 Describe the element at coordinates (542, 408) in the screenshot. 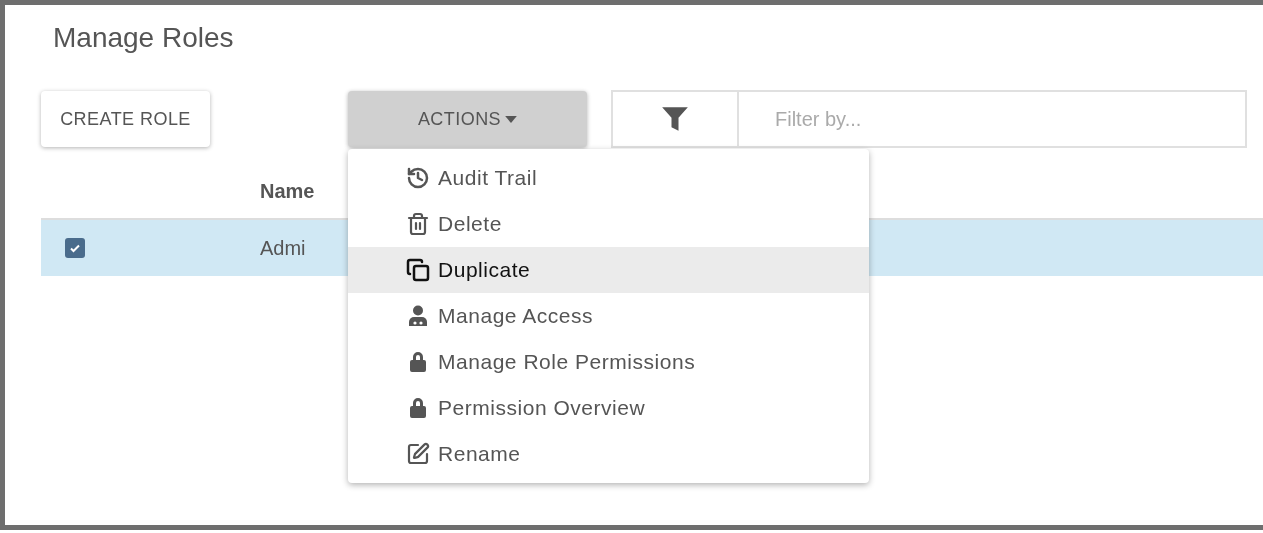

I see `menu-item-label: Permission Overview` at that location.